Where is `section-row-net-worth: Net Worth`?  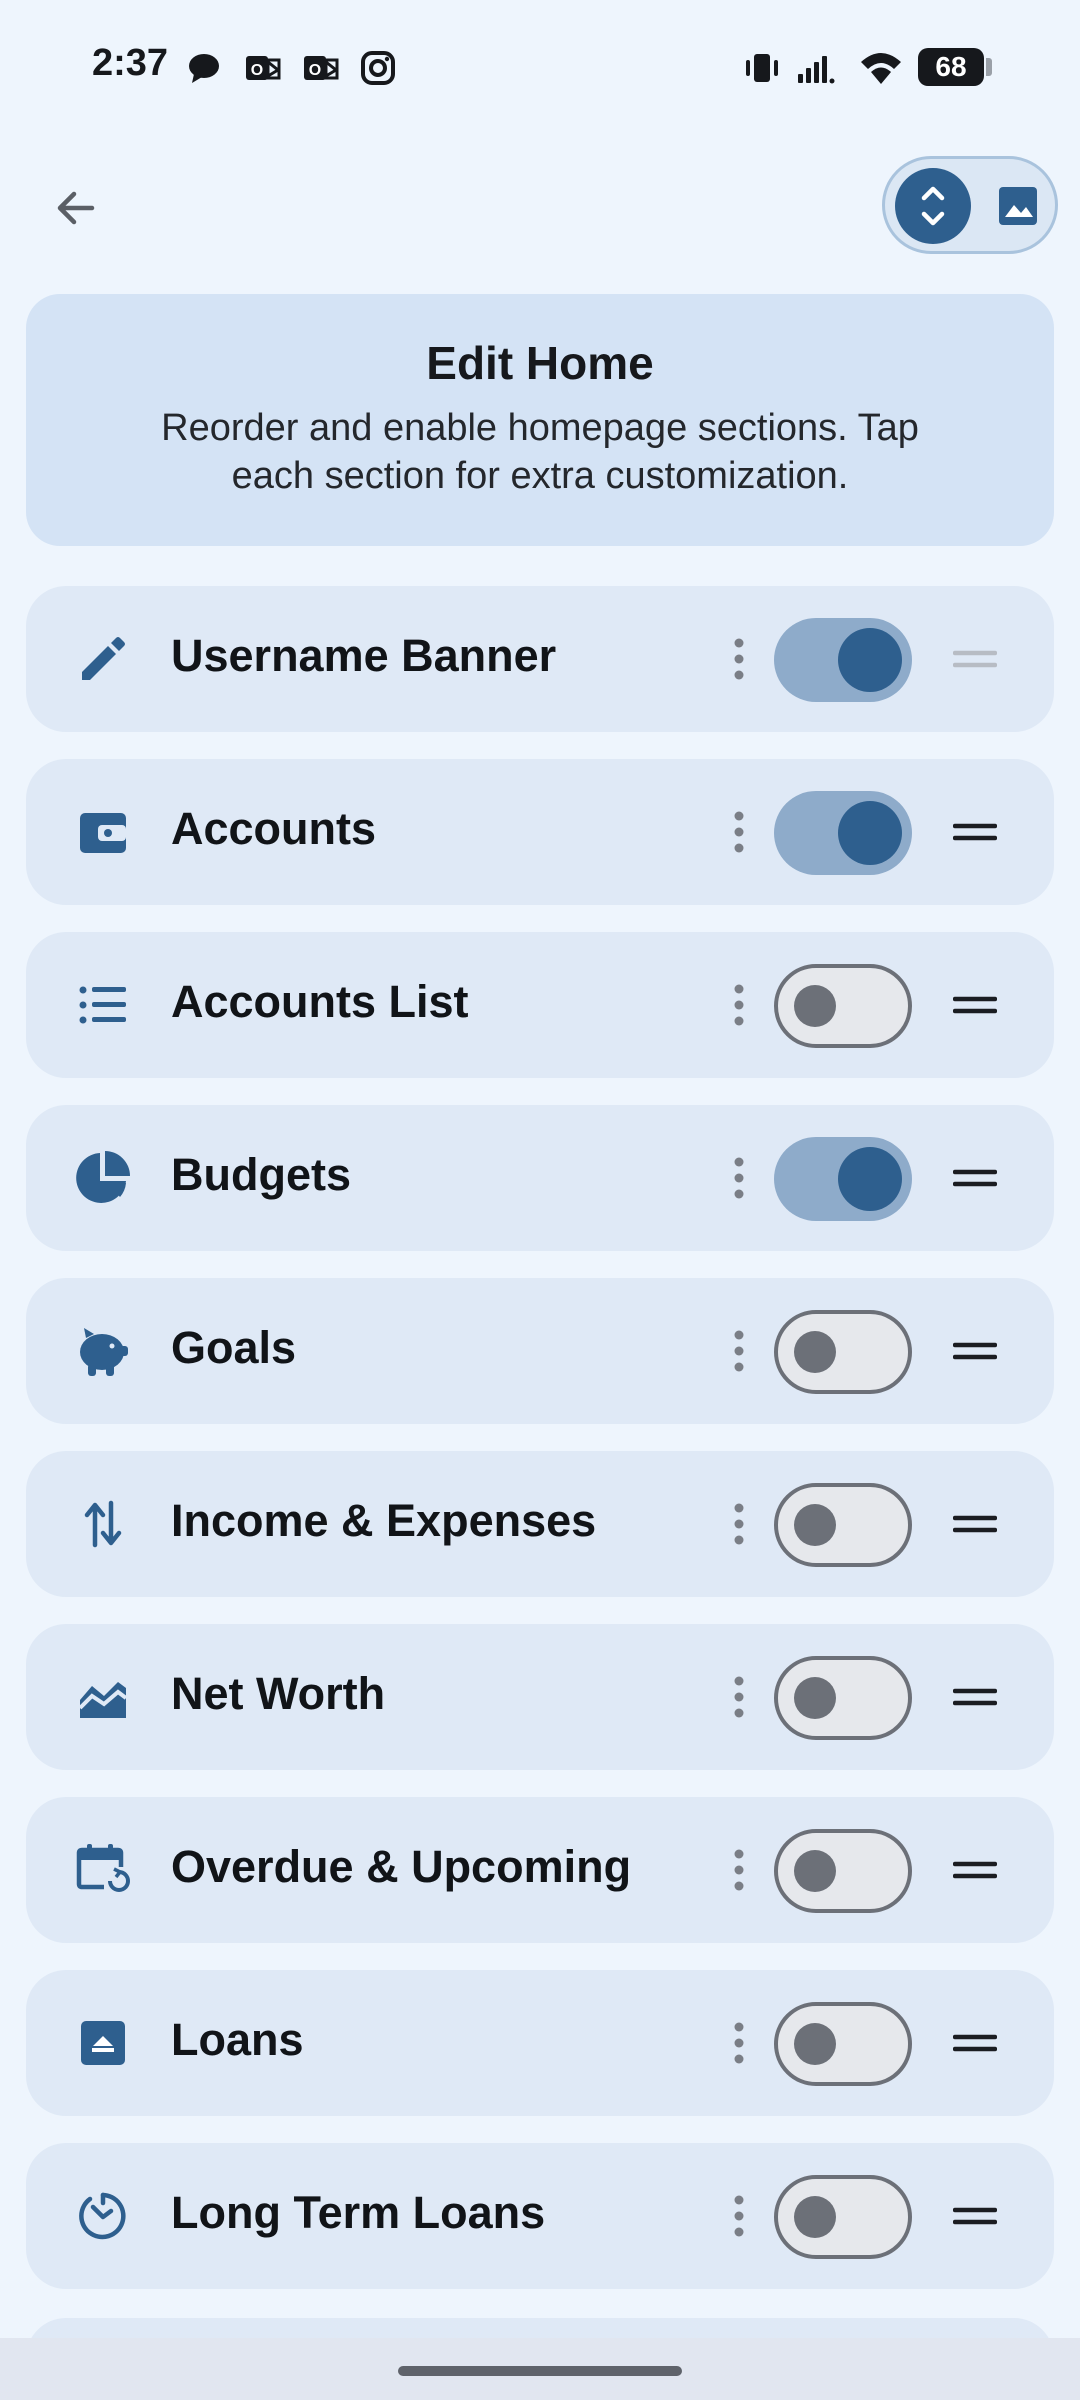 section-row-net-worth: Net Worth is located at coordinates (540, 1697).